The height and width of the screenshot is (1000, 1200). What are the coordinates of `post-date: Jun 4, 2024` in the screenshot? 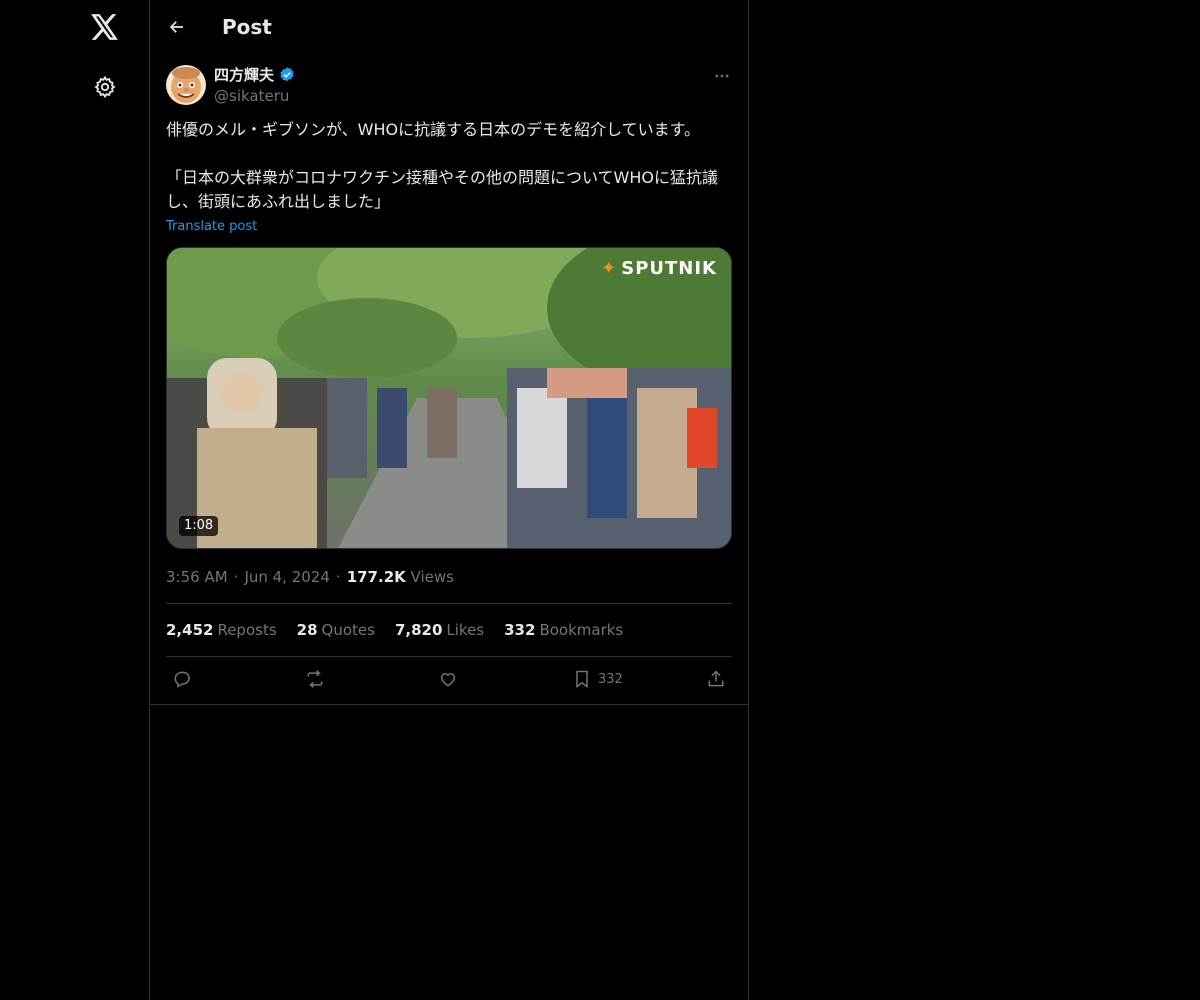 It's located at (286, 577).